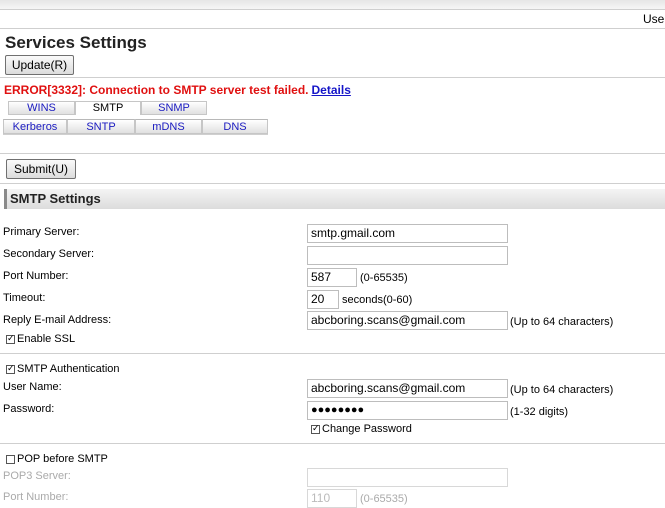 This screenshot has height=508, width=665. Describe the element at coordinates (367, 429) in the screenshot. I see `change-password-label: Change Password` at that location.